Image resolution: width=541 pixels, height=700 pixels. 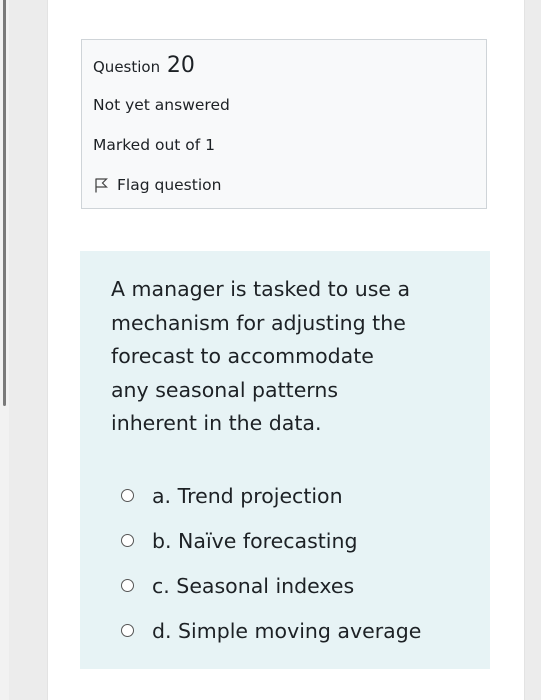 I want to click on answer-option-a: a. Trend projection, so click(x=301, y=495).